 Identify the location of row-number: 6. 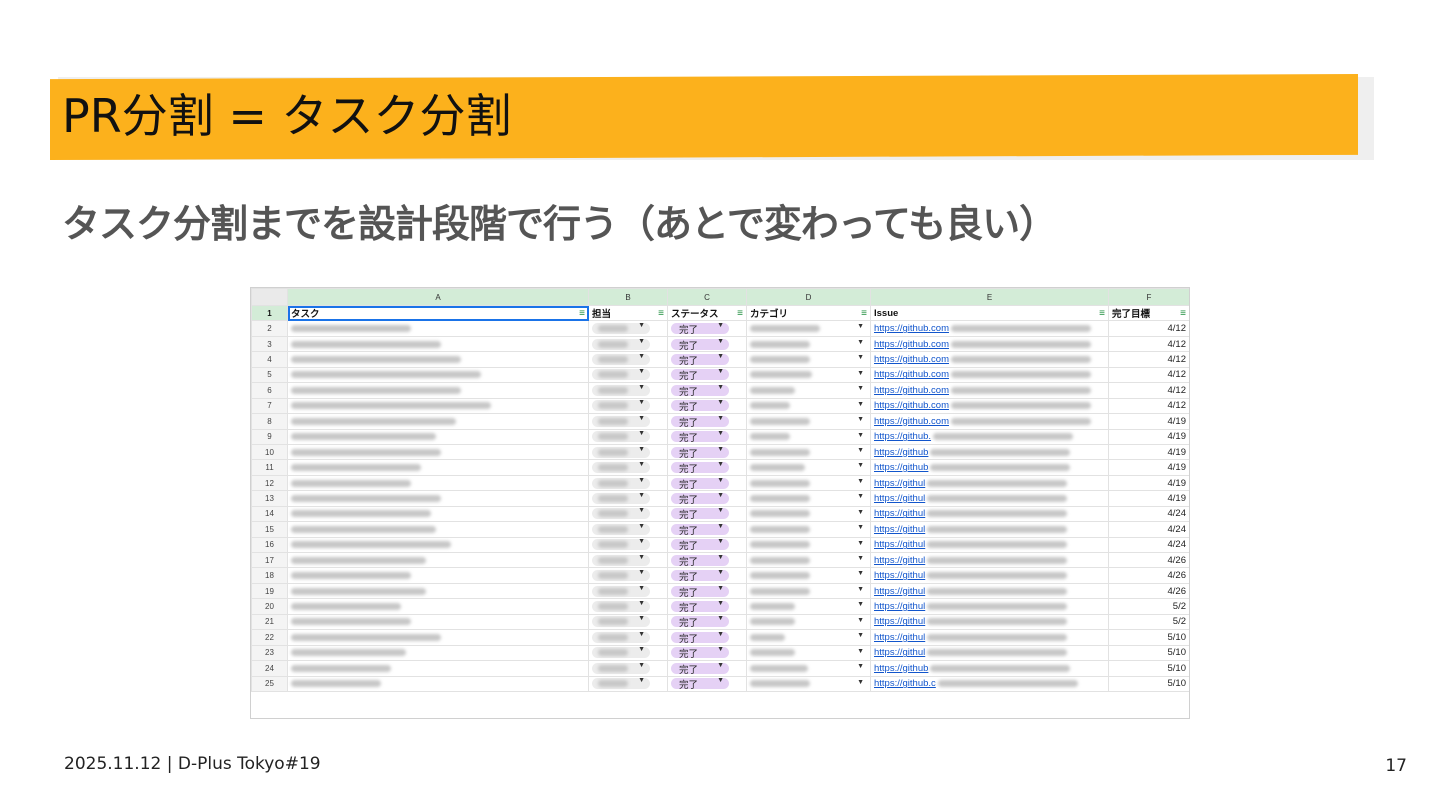
(269, 390).